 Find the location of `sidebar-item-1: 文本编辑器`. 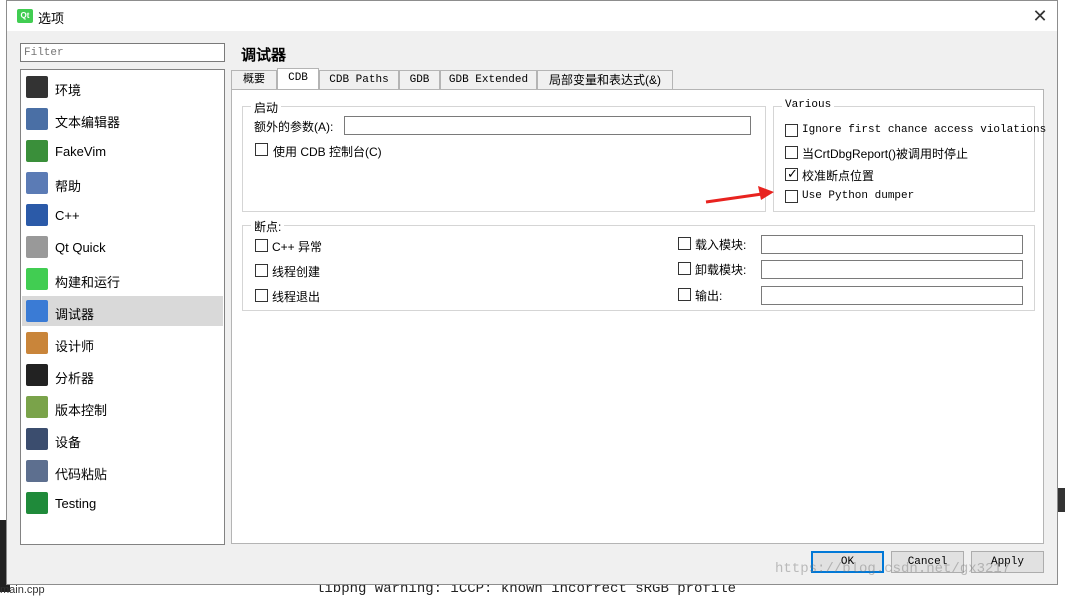

sidebar-item-1: 文本编辑器 is located at coordinates (122, 119).